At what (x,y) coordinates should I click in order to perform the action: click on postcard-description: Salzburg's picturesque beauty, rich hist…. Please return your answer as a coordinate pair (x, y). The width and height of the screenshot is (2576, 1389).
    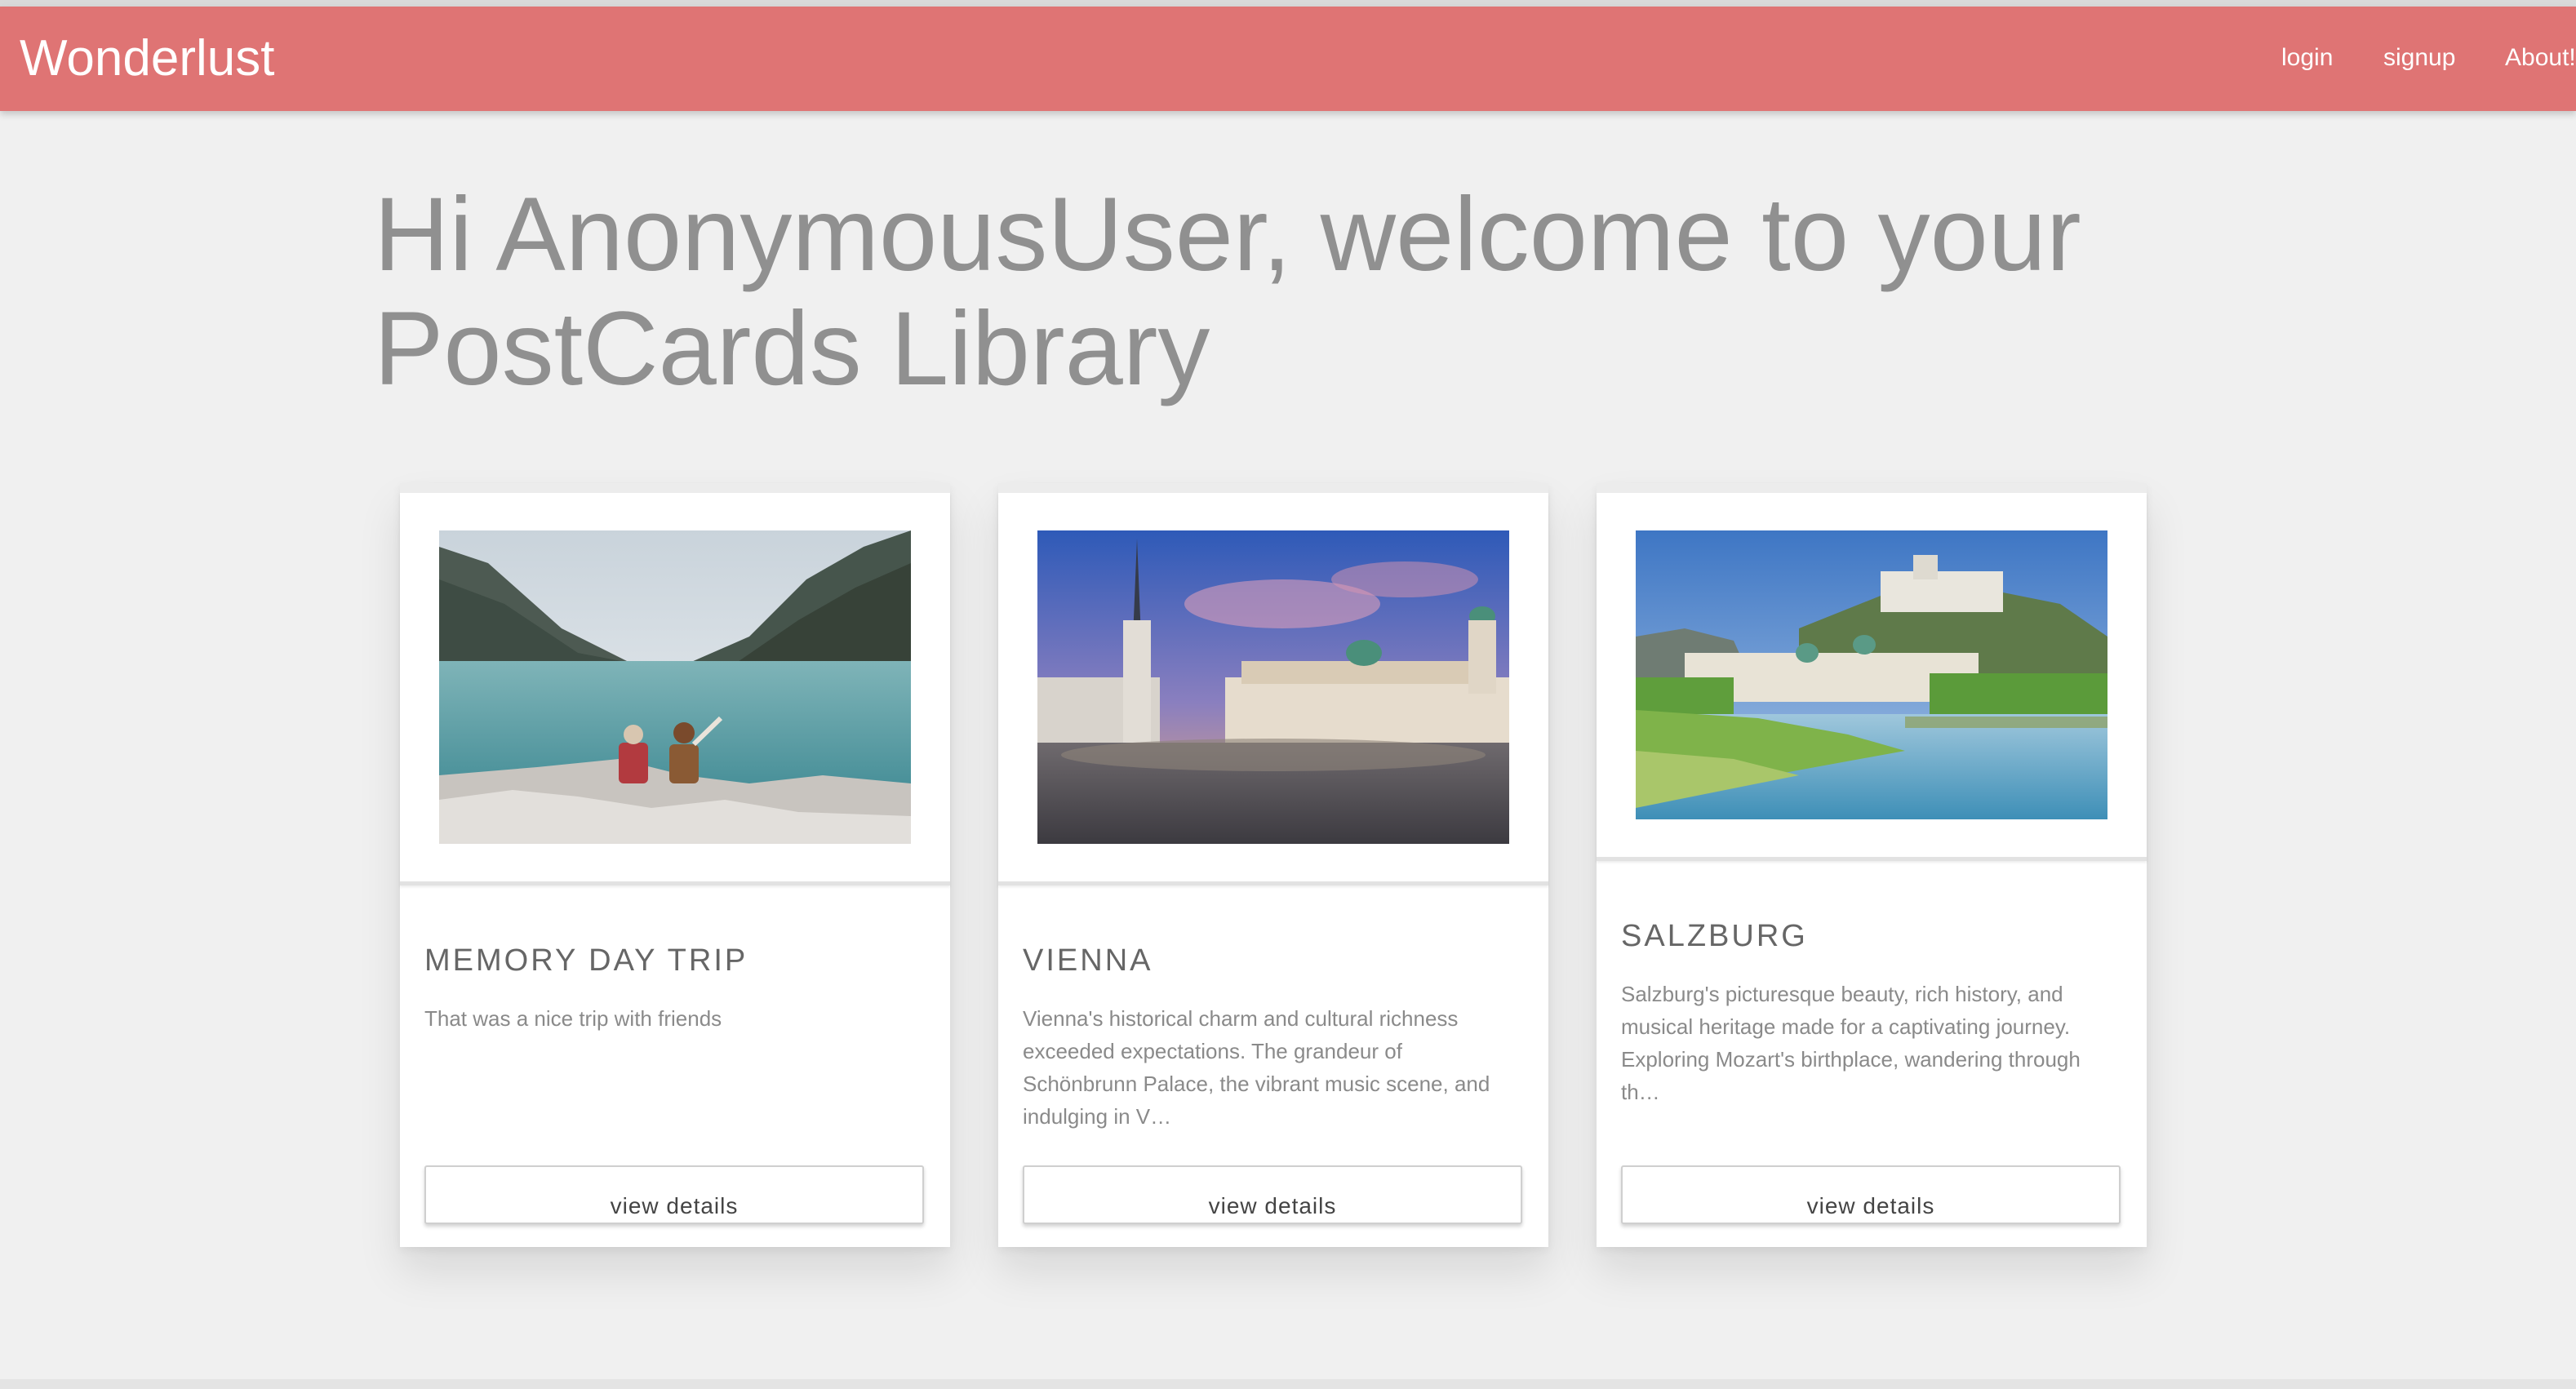
    Looking at the image, I should click on (1851, 1043).